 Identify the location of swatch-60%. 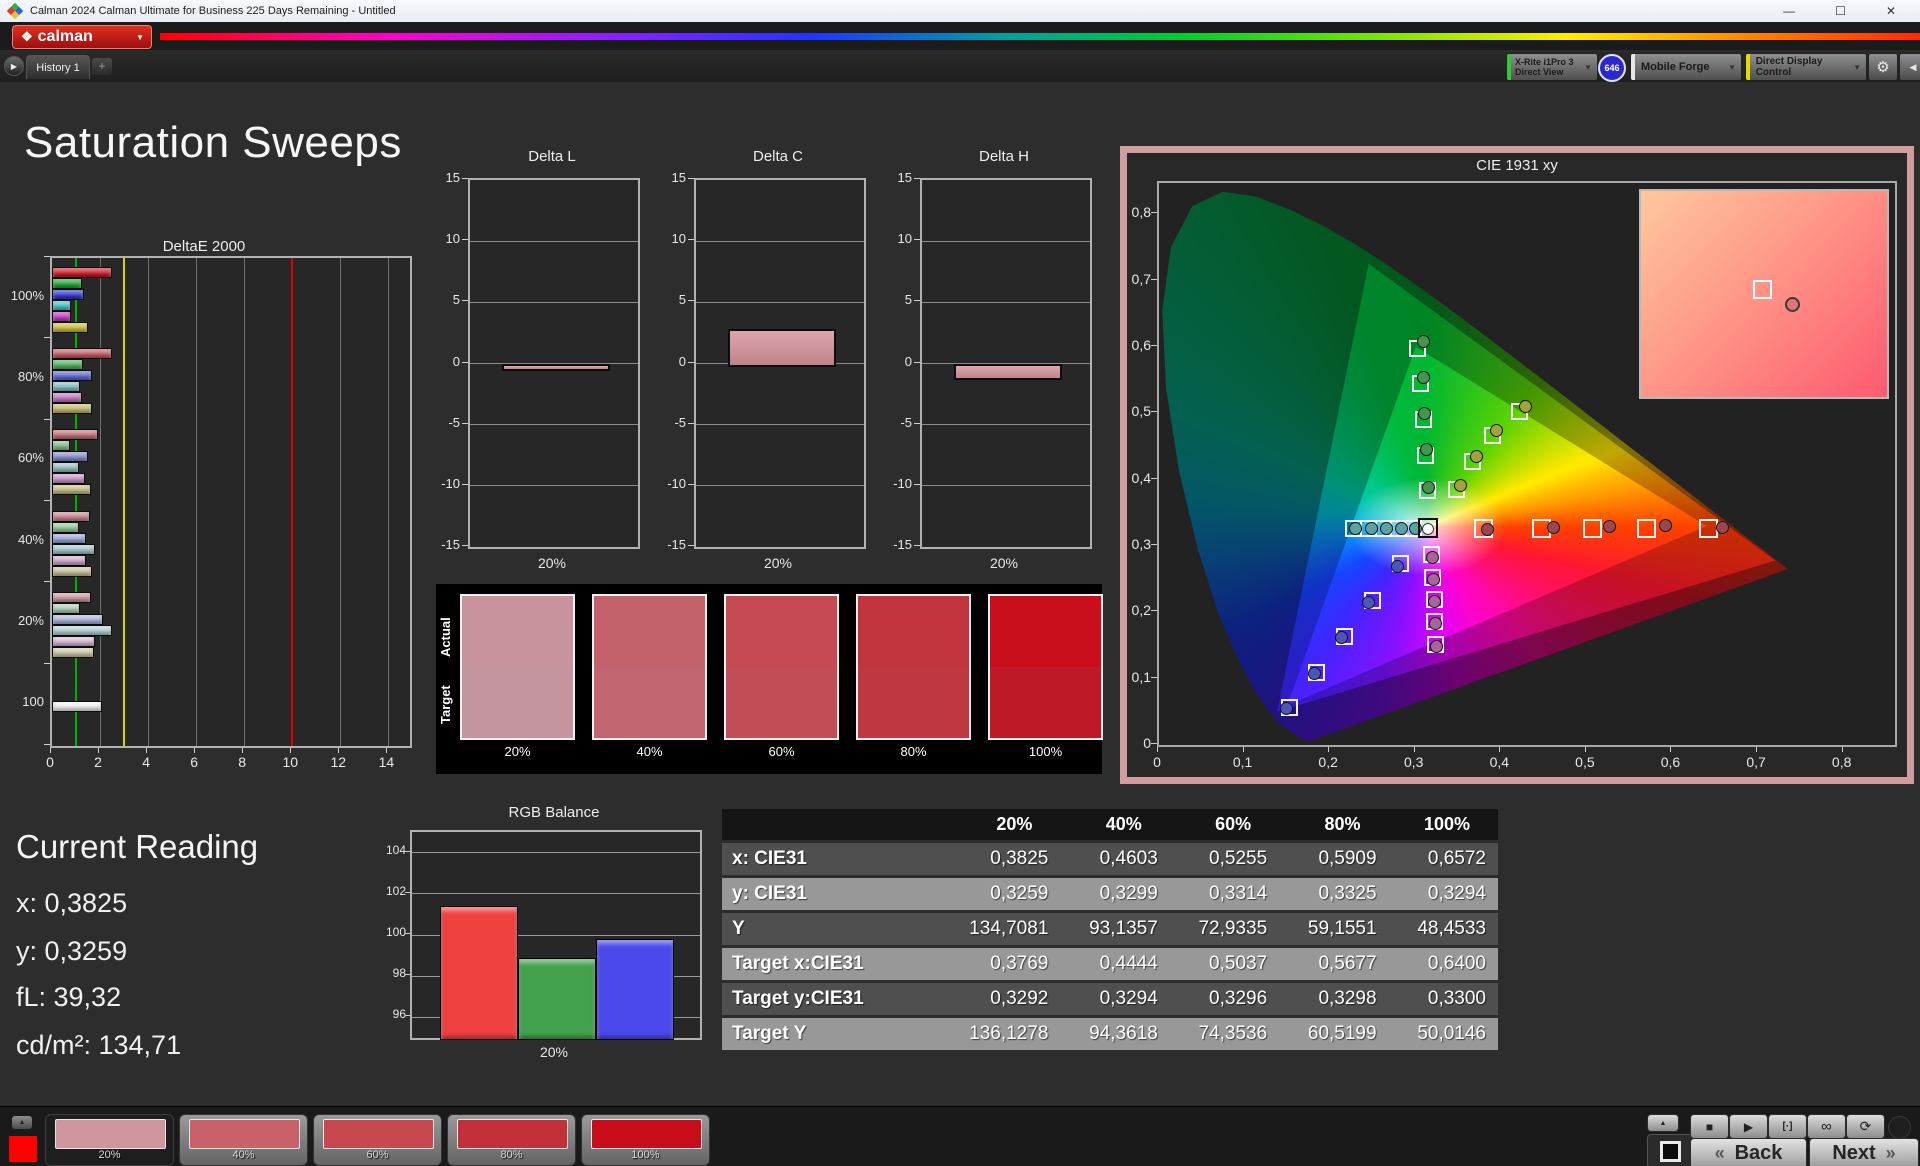
(781, 667).